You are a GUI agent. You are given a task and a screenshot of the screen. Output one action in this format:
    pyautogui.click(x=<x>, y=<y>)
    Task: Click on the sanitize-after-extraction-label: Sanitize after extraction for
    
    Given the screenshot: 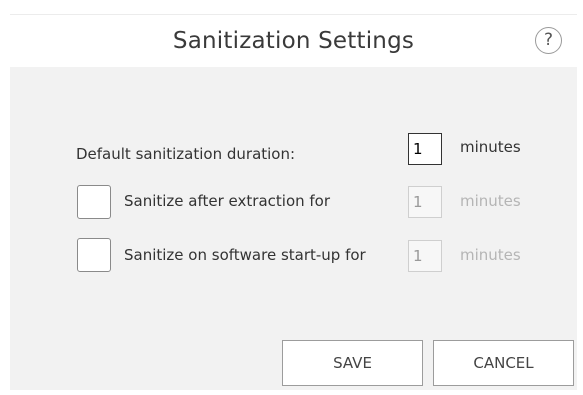 What is the action you would take?
    pyautogui.click(x=227, y=201)
    